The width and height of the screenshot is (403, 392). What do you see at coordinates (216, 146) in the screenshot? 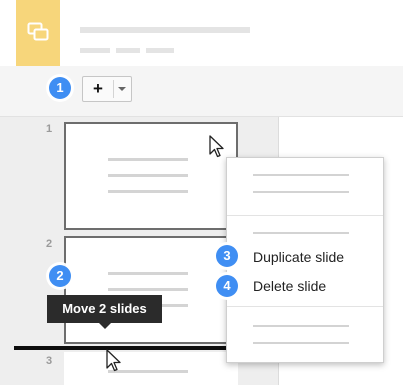
I see `mouse-pointer-icon` at bounding box center [216, 146].